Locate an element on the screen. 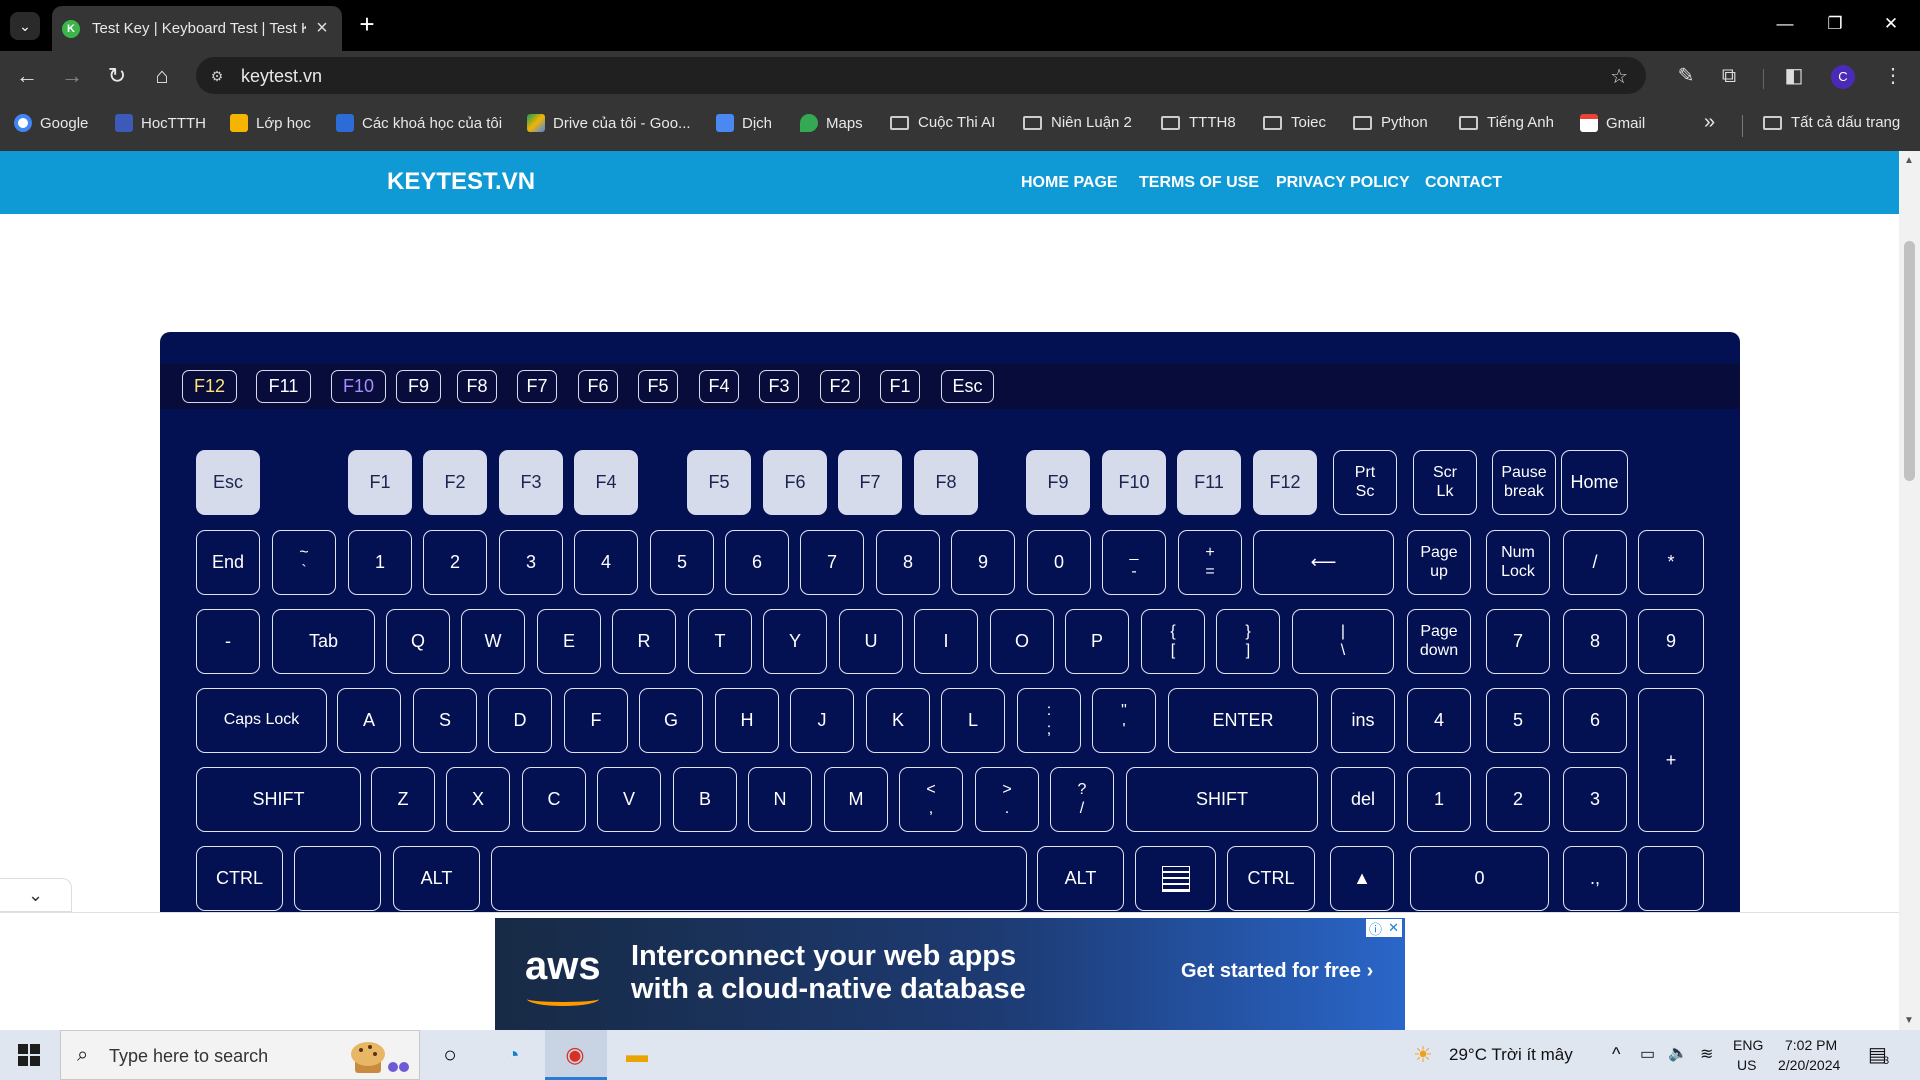 The image size is (1920, 1080). key-fn-9: F9 is located at coordinates (1058, 482).